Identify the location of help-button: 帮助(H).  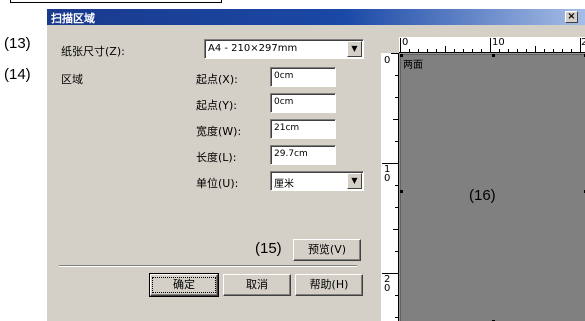
(329, 285).